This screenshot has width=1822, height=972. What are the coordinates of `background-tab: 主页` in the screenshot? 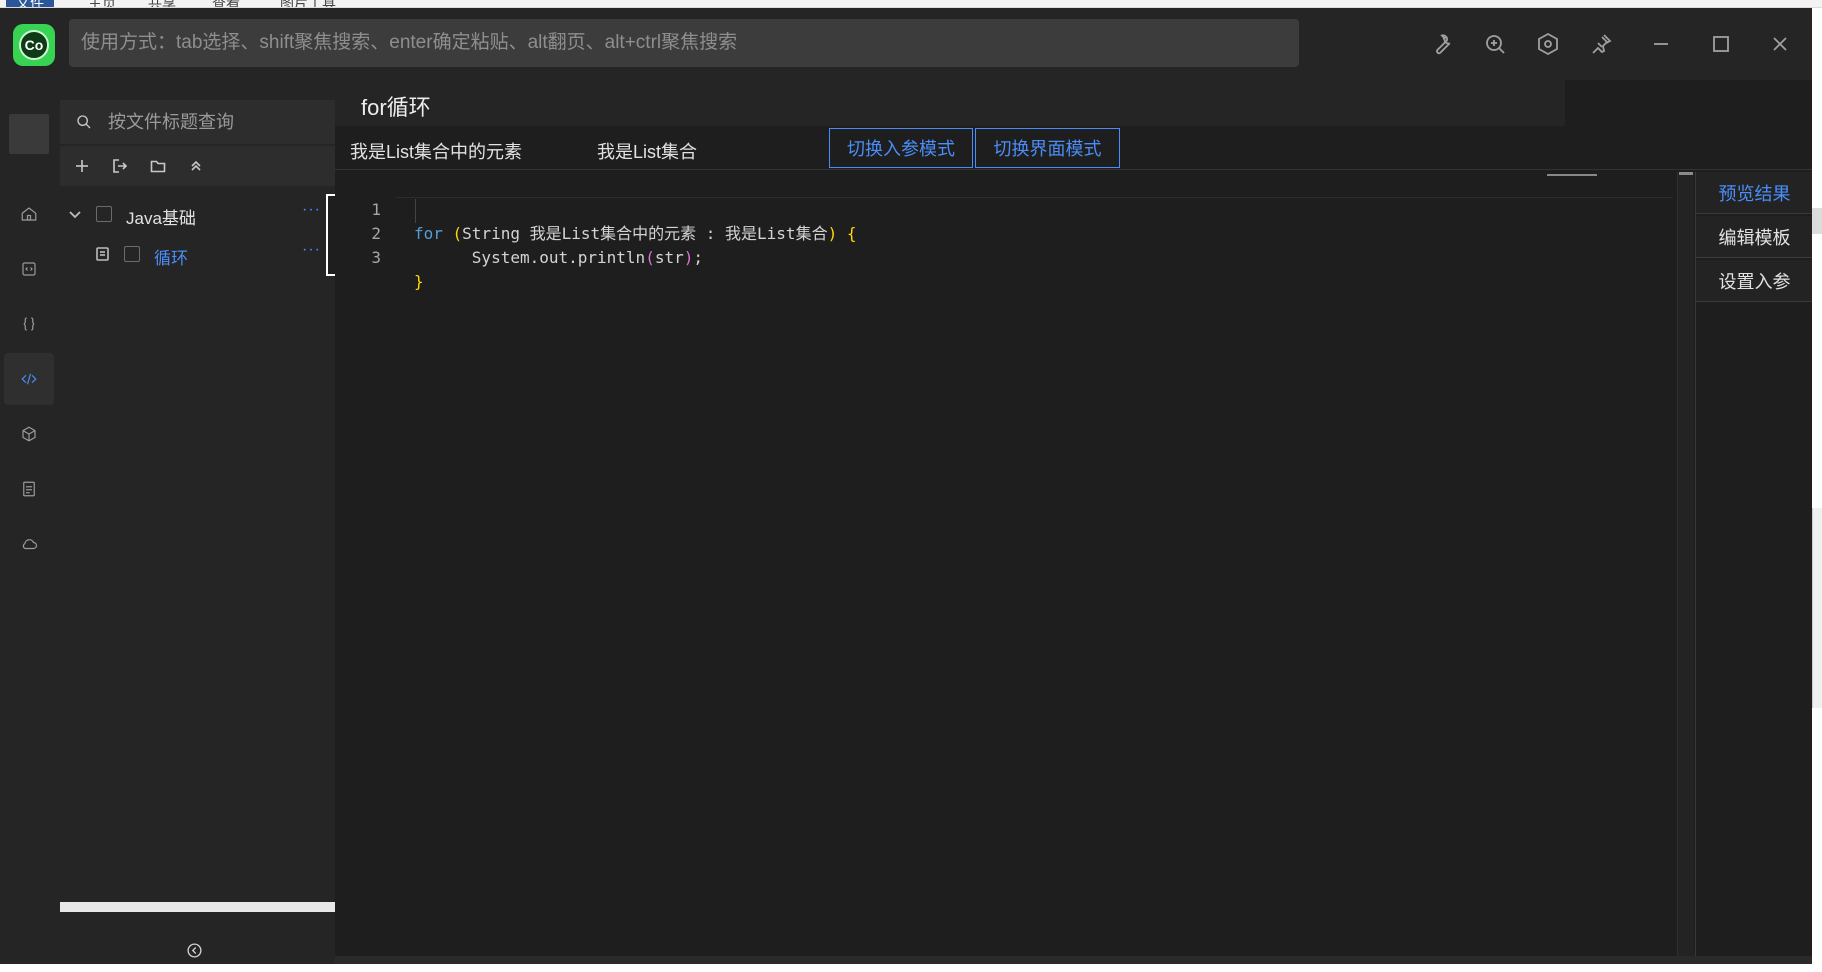 It's located at (102, 4).